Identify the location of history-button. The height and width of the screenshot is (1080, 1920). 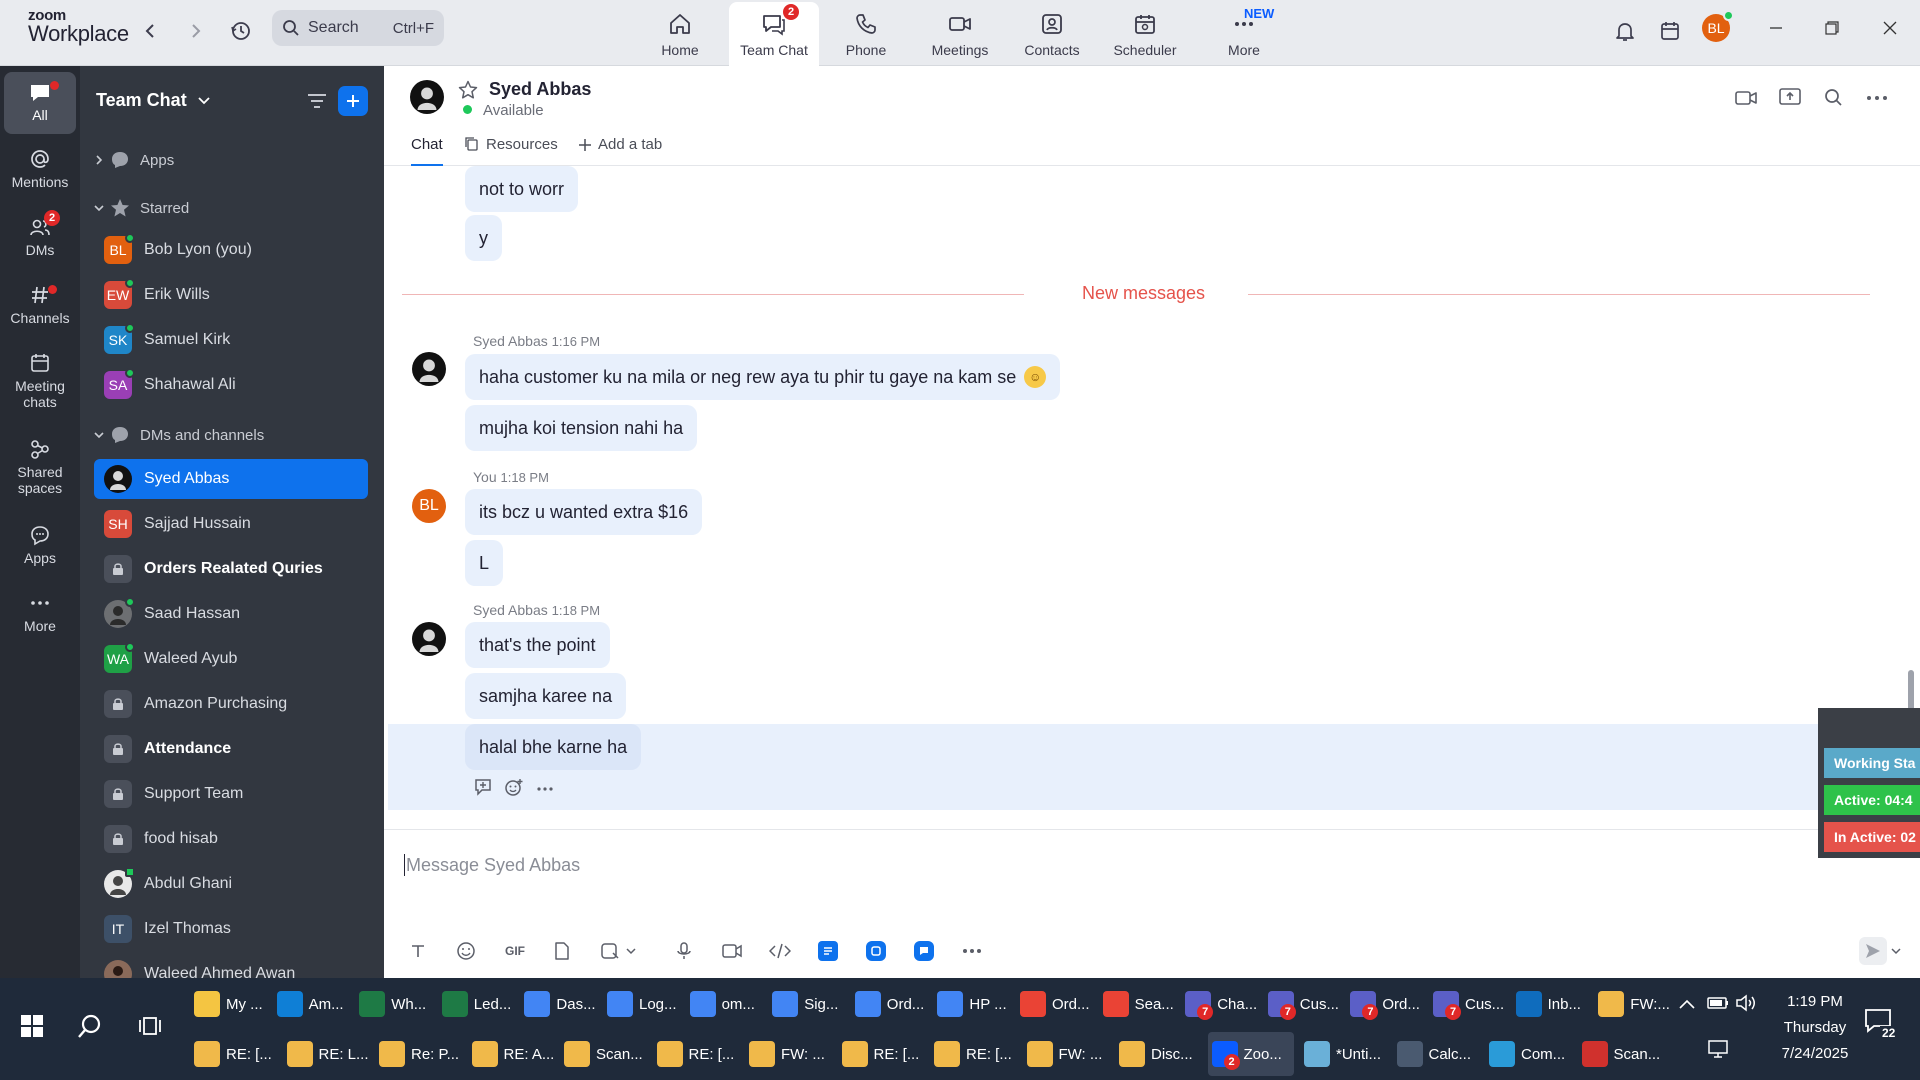
(241, 31).